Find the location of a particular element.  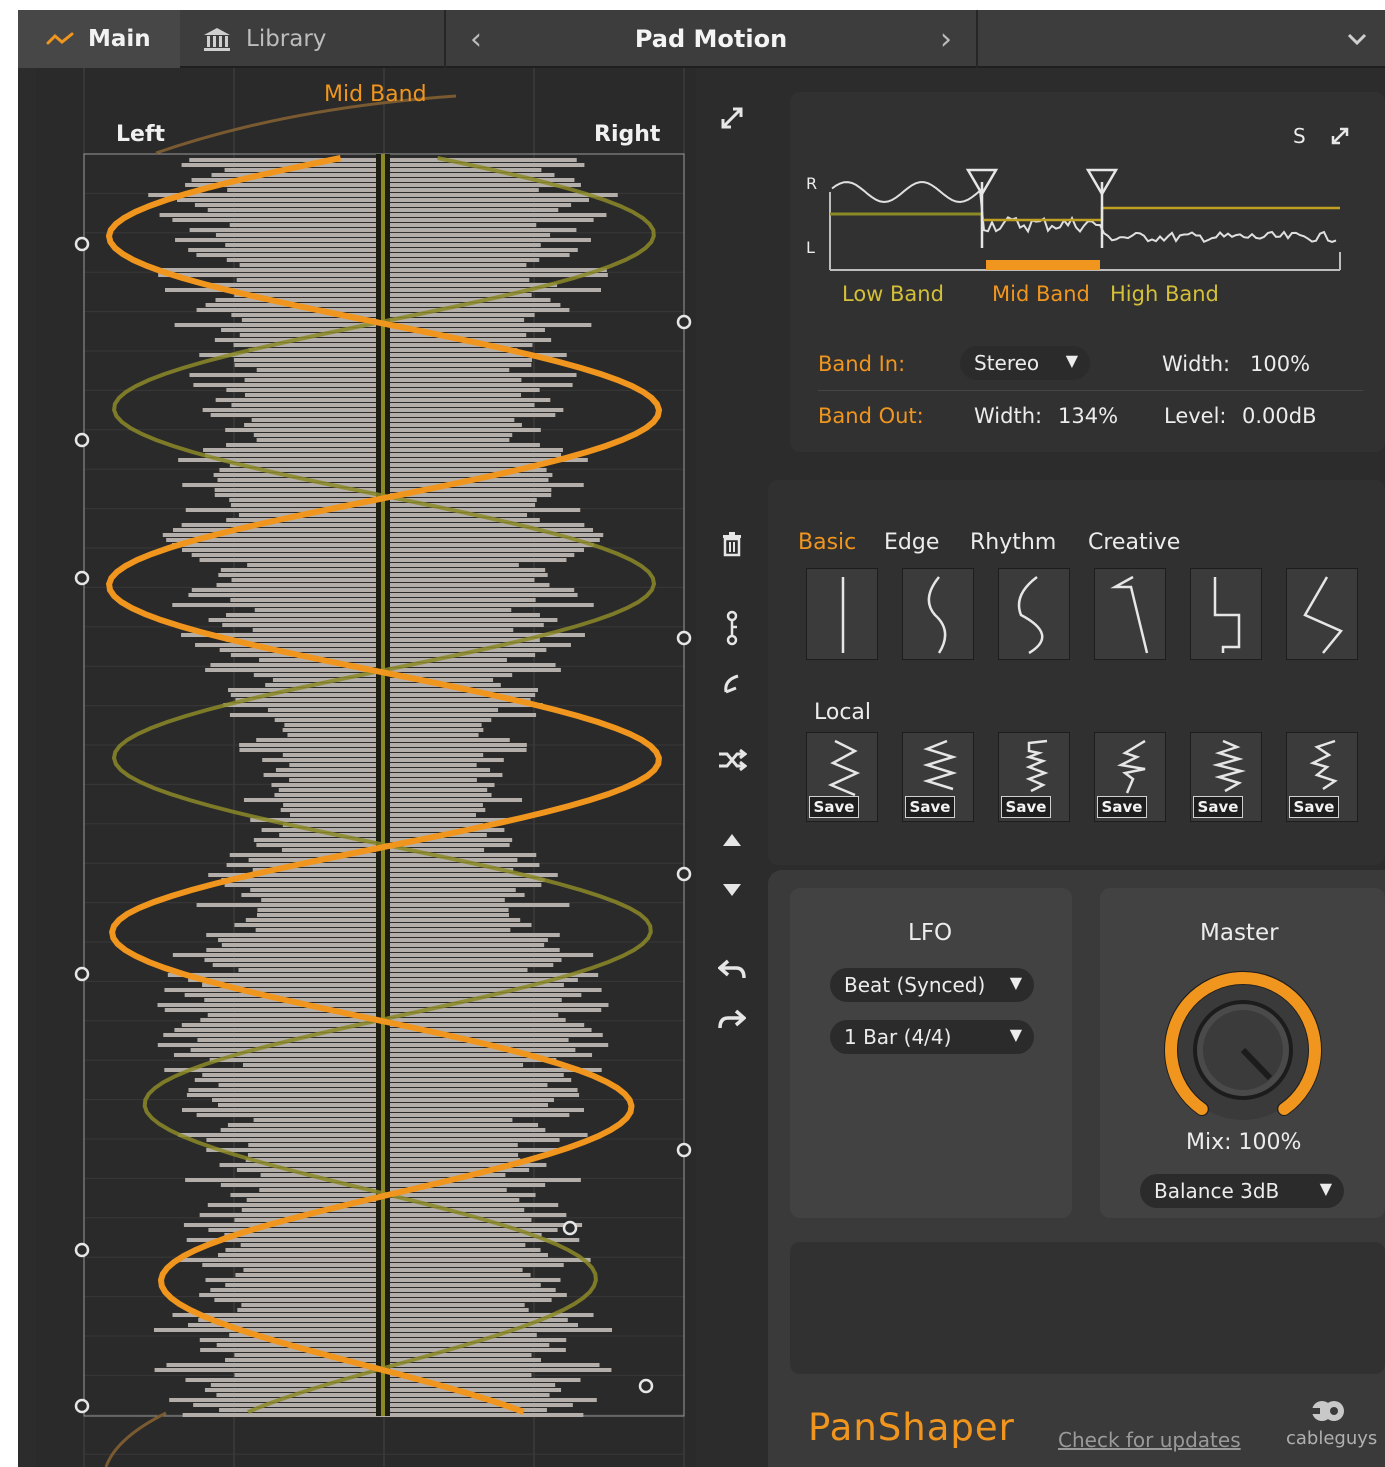

preset-name: Pad Motion is located at coordinates (711, 39).